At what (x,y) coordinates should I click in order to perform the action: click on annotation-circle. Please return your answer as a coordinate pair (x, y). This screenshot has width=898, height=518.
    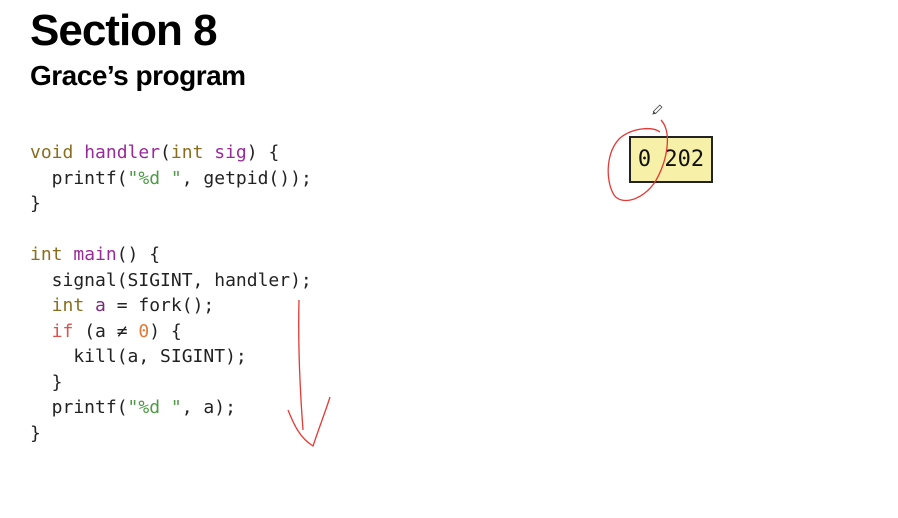
    Looking at the image, I should click on (637, 160).